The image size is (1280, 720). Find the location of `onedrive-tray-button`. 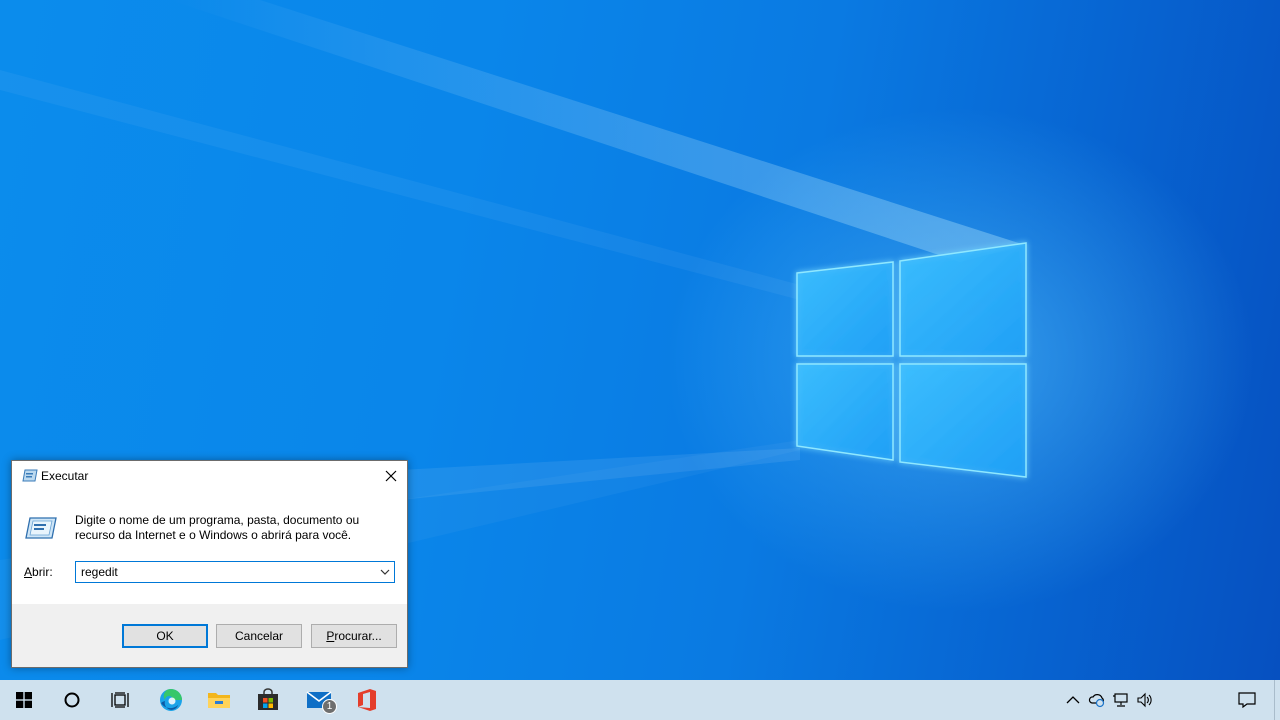

onedrive-tray-button is located at coordinates (1097, 700).